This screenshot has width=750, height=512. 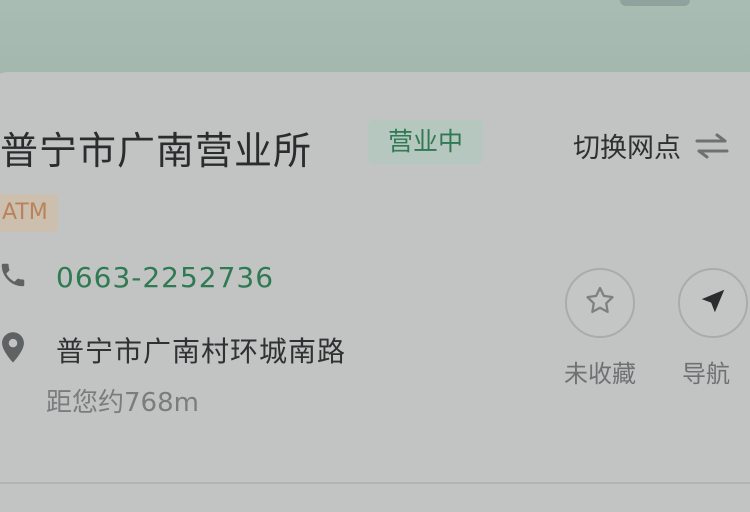 I want to click on navigate-label: 导航, so click(x=706, y=374).